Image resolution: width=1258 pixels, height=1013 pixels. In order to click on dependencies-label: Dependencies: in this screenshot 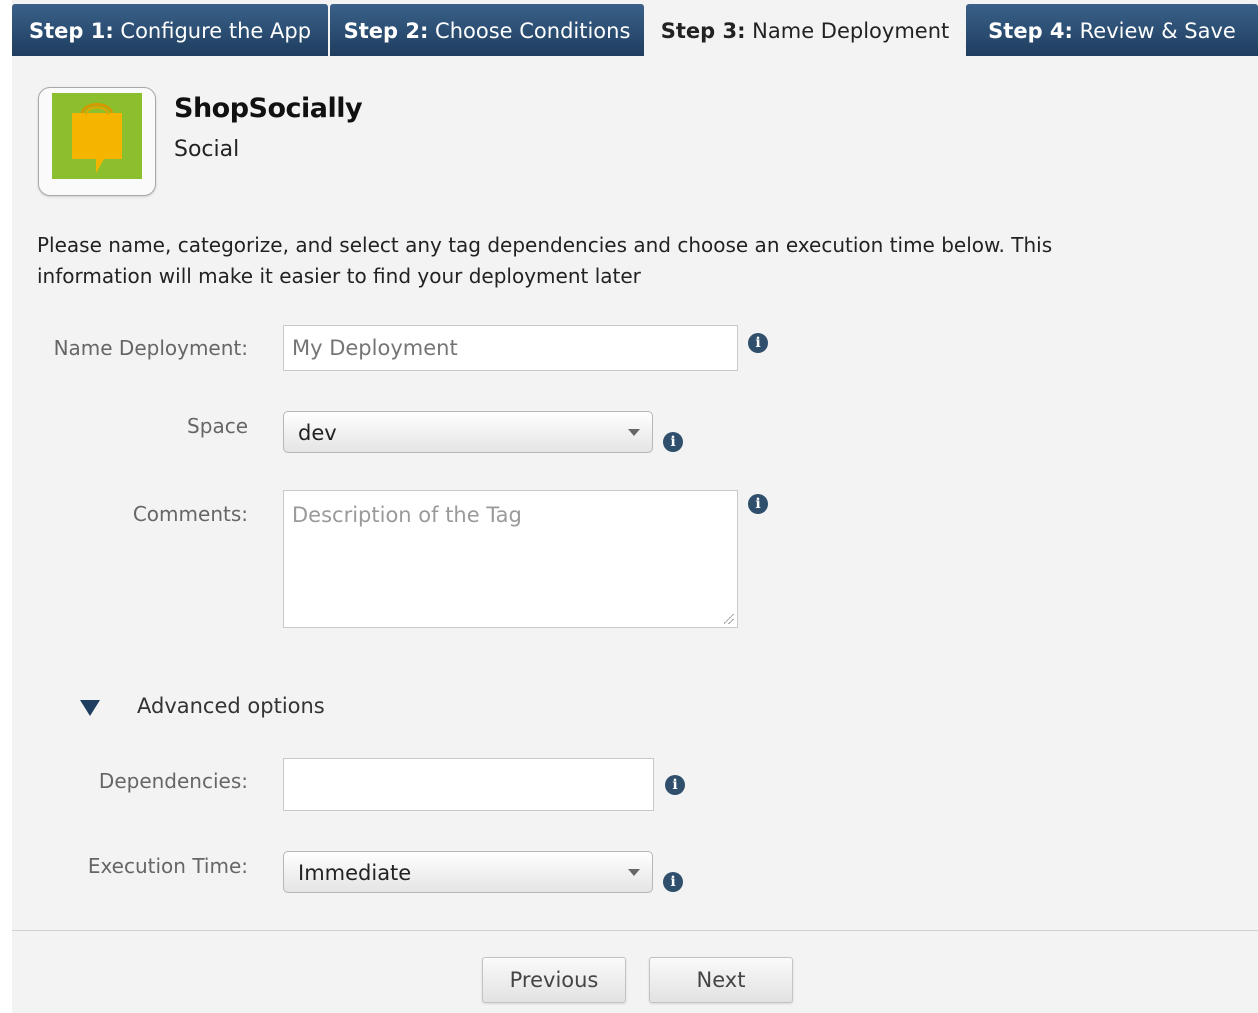, I will do `click(173, 781)`.